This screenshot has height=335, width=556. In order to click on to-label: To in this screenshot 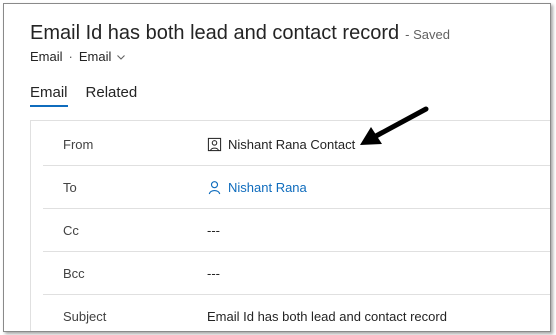, I will do `click(70, 187)`.